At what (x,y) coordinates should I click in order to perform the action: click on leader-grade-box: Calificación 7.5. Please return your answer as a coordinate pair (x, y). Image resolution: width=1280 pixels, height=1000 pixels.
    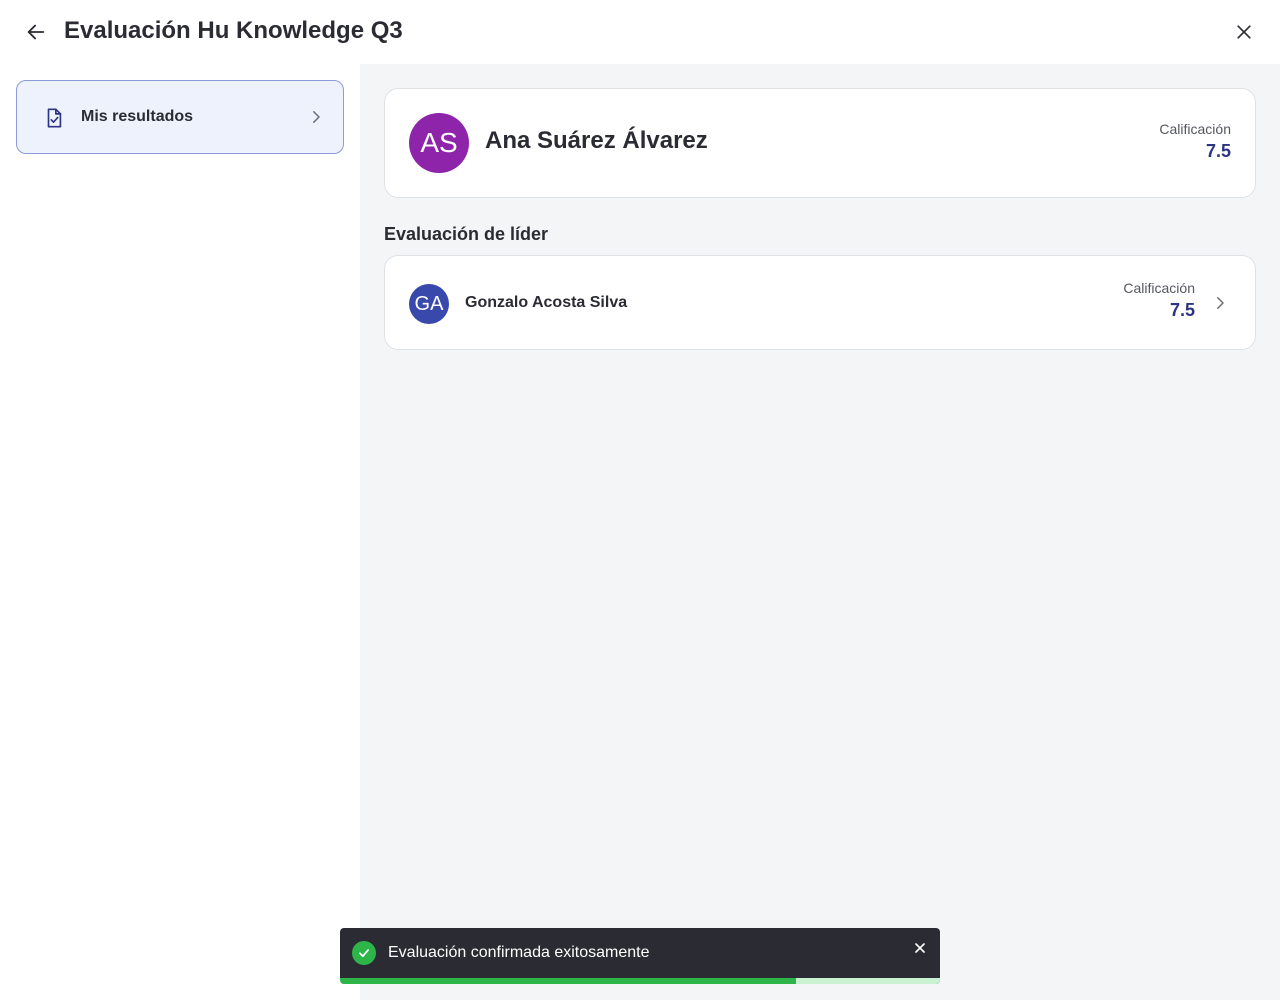
    Looking at the image, I should click on (1159, 300).